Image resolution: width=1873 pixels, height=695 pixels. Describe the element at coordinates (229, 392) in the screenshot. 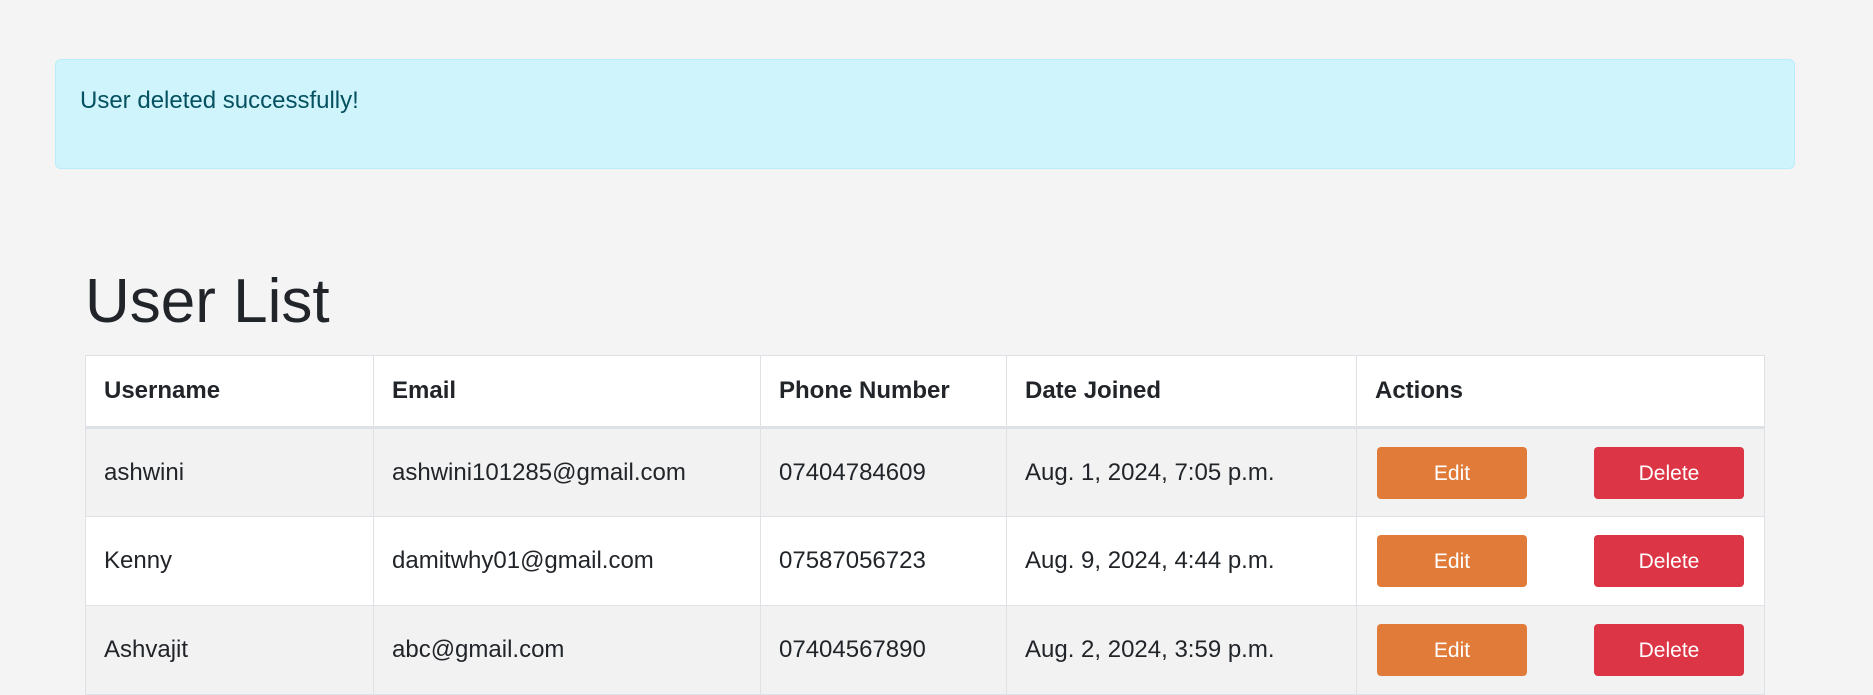

I see `header-username: Username` at that location.